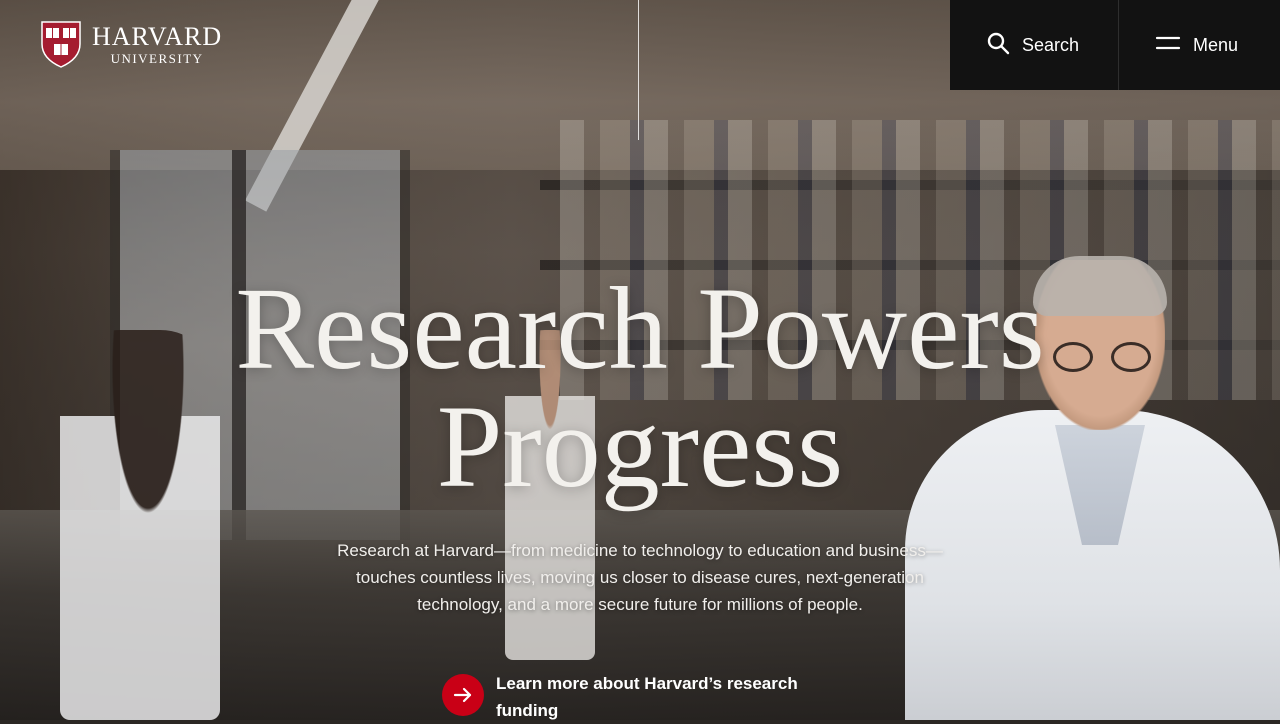  I want to click on harvard-shield-icon, so click(61, 44).